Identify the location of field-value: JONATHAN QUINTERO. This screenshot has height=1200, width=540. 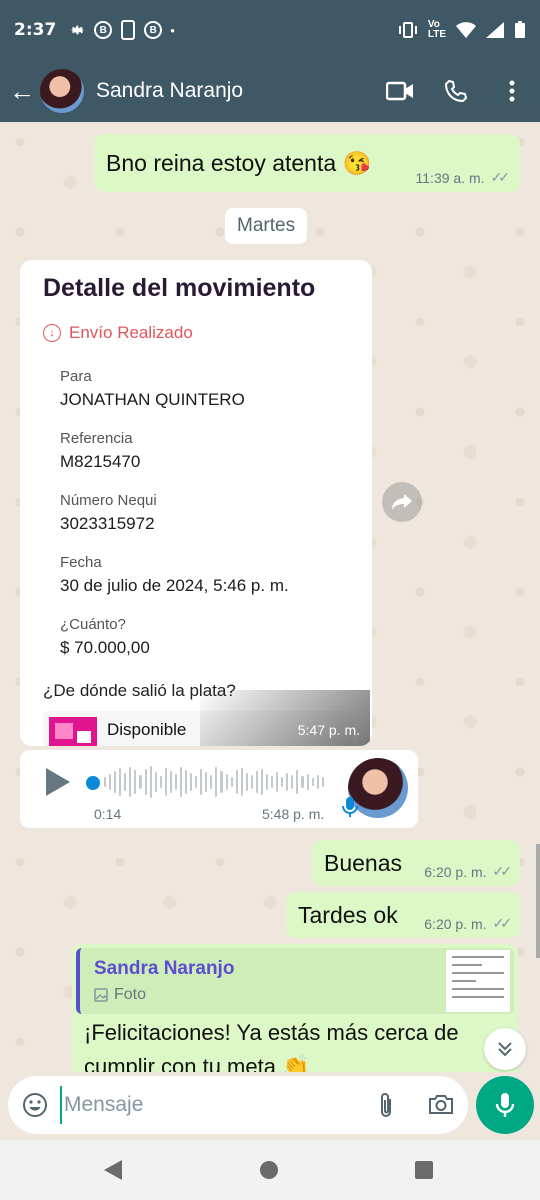
(152, 399).